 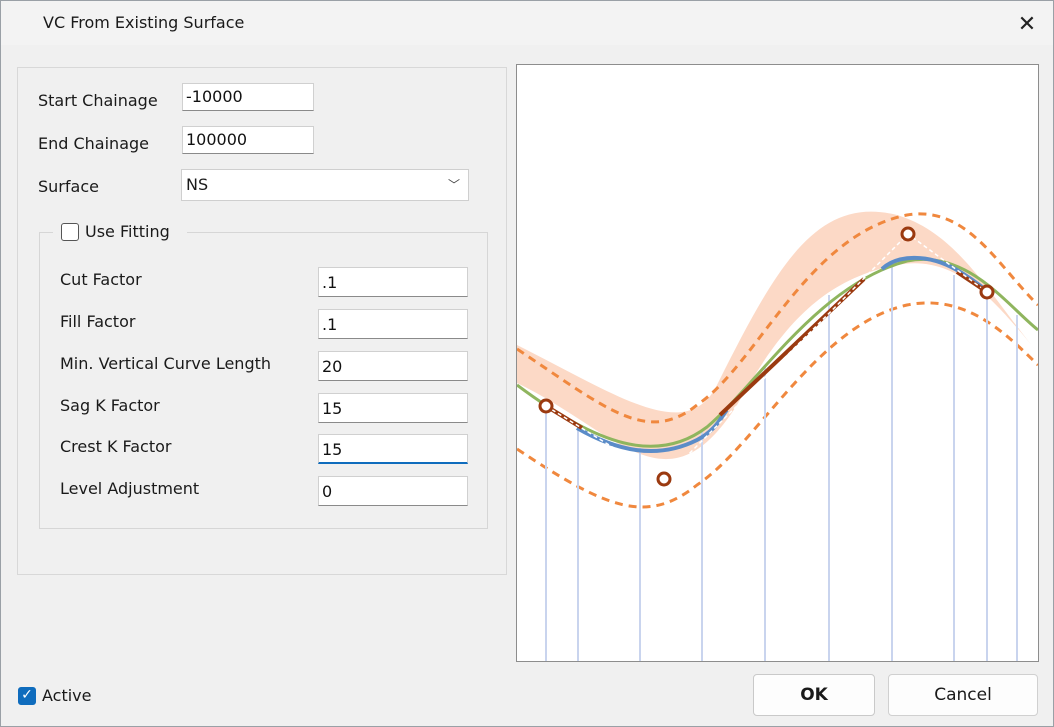 I want to click on sag-k-field: 15, so click(x=393, y=408).